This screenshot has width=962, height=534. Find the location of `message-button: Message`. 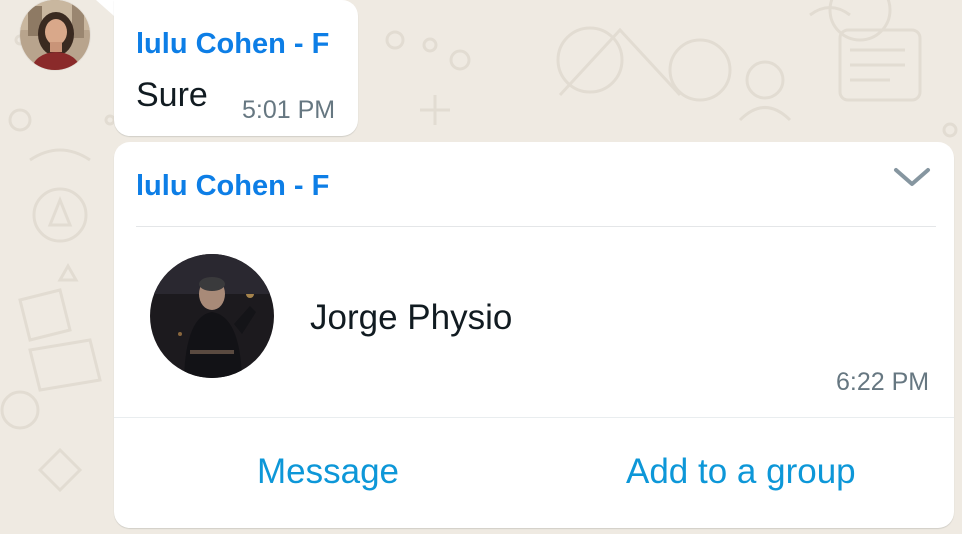

message-button: Message is located at coordinates (328, 472).